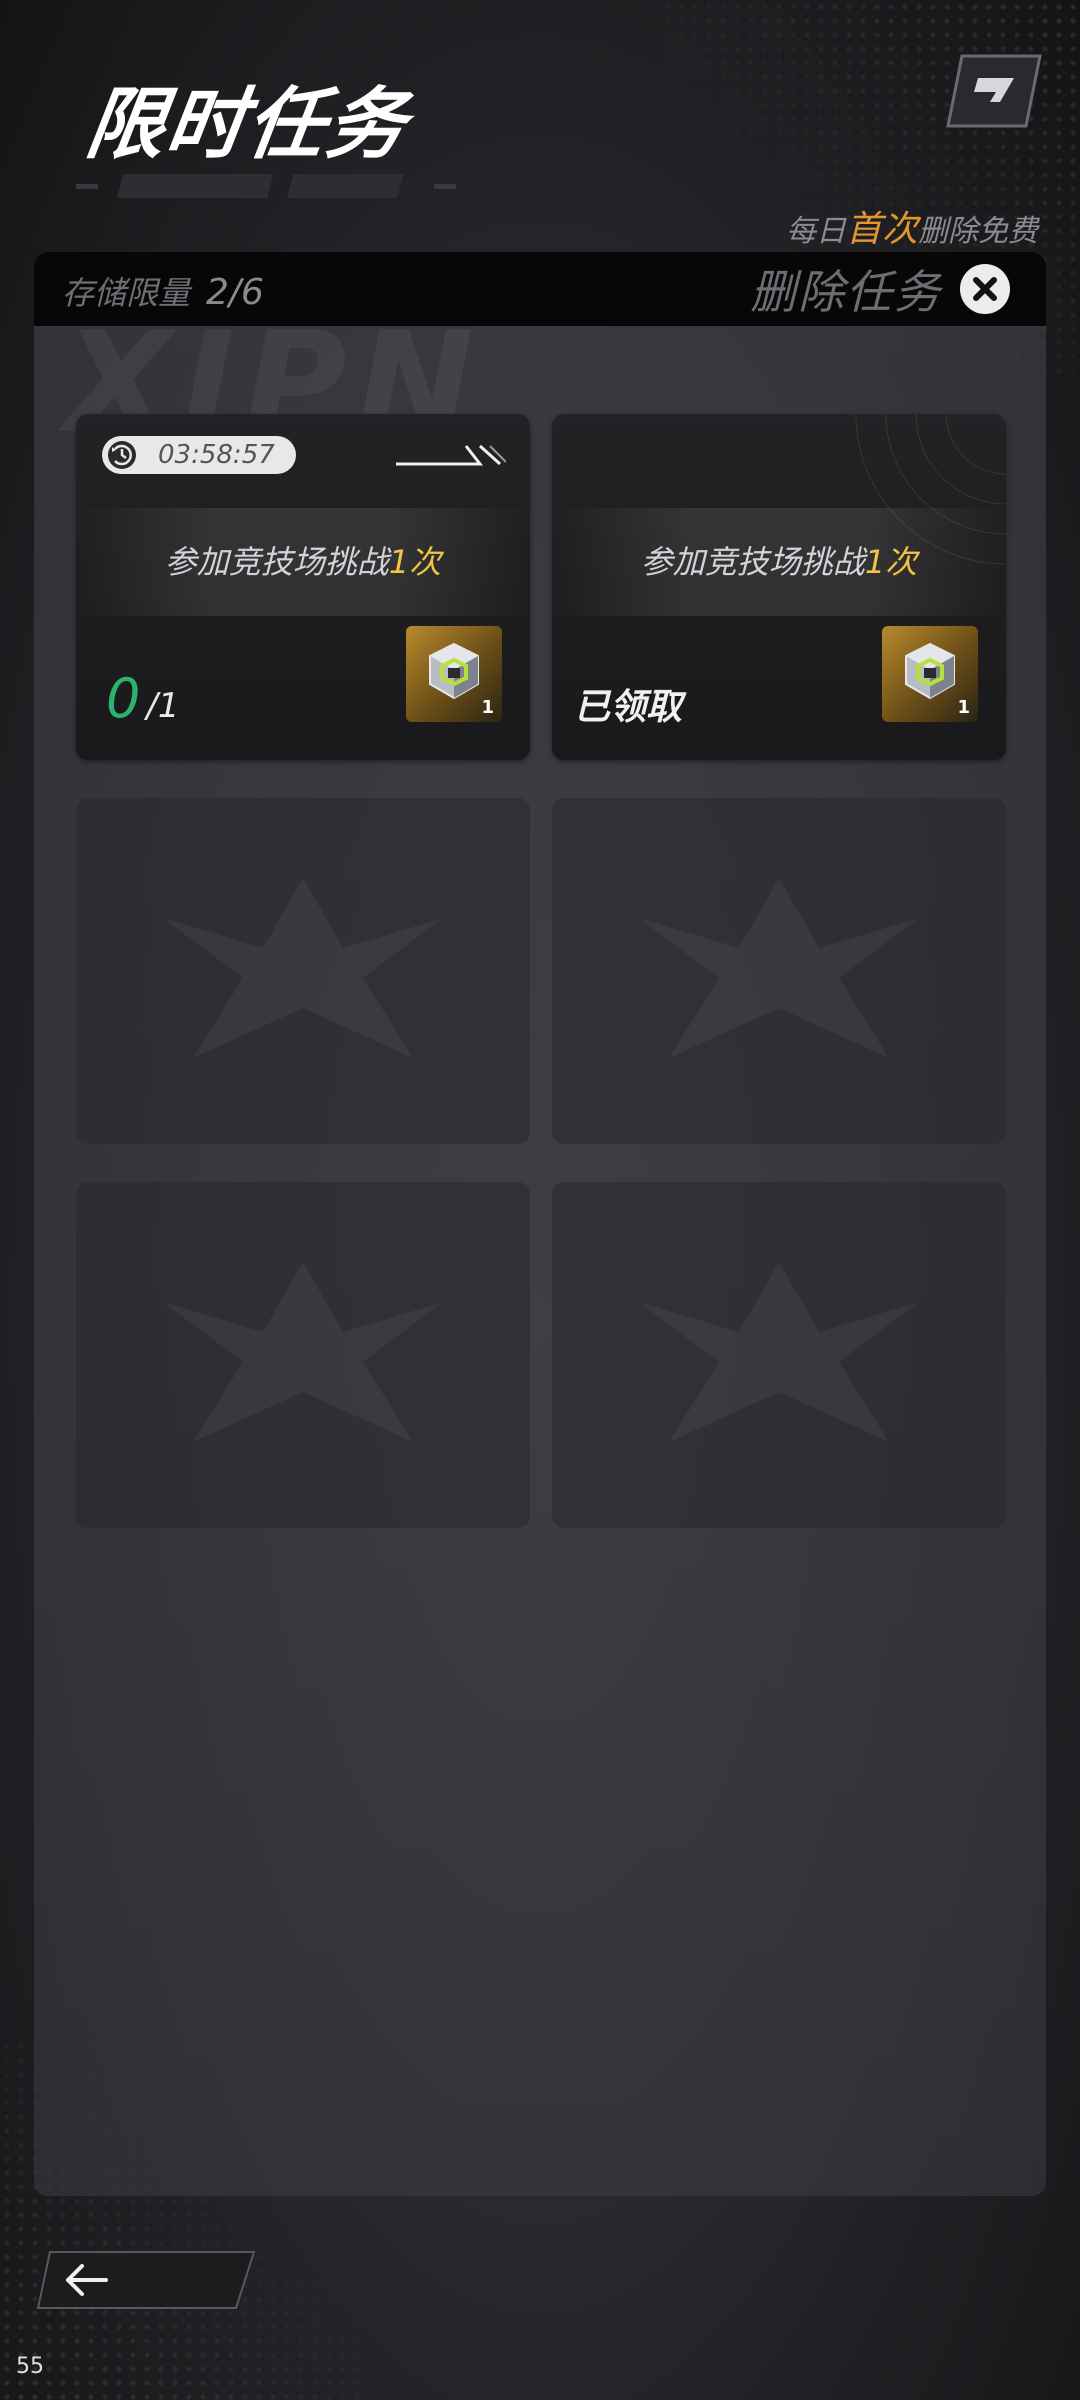  Describe the element at coordinates (978, 231) in the screenshot. I see `notice-suffix: 删除免费` at that location.